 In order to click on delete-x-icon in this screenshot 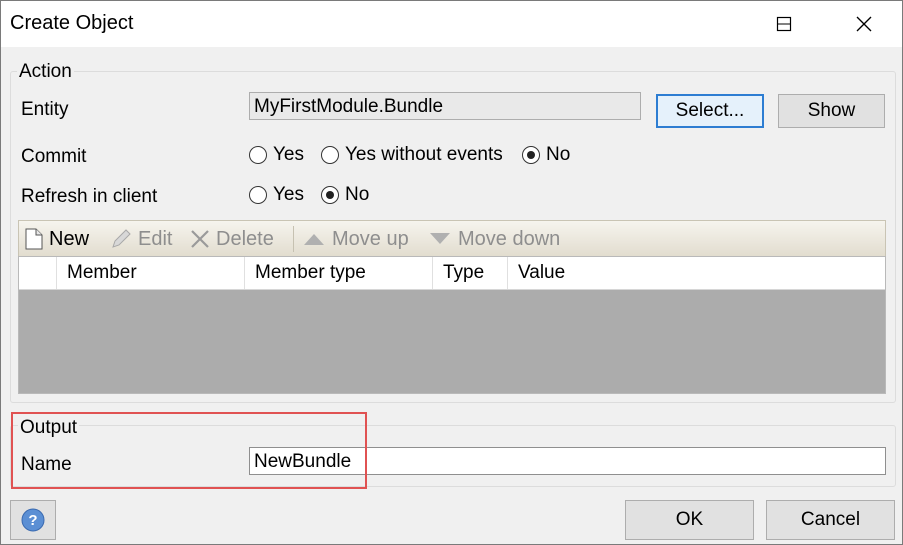, I will do `click(200, 239)`.